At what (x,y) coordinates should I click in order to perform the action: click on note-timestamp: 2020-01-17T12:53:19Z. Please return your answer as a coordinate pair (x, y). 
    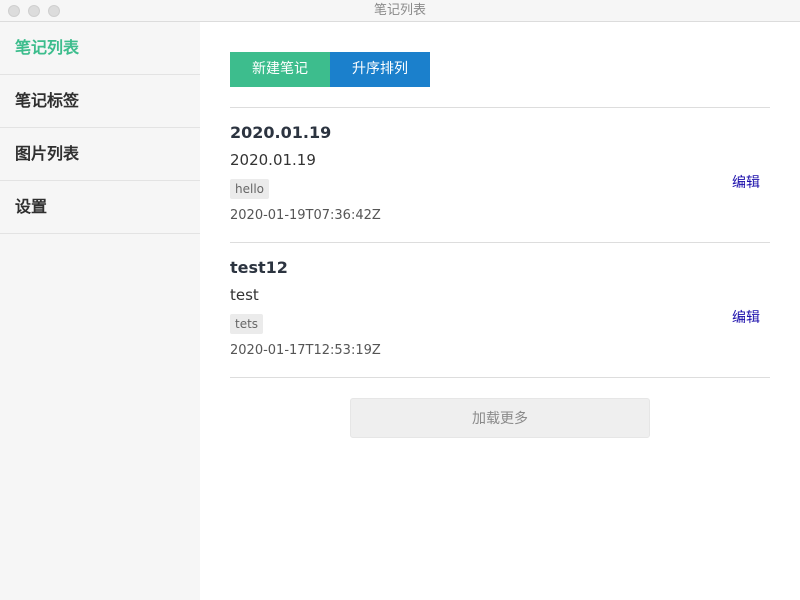
    Looking at the image, I should click on (305, 350).